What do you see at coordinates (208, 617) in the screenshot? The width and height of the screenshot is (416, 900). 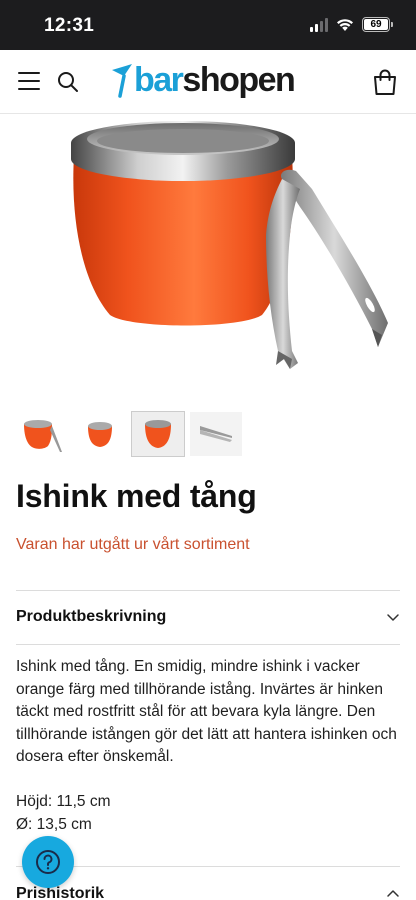 I see `accordion-product-description: Produktbeskrivning` at bounding box center [208, 617].